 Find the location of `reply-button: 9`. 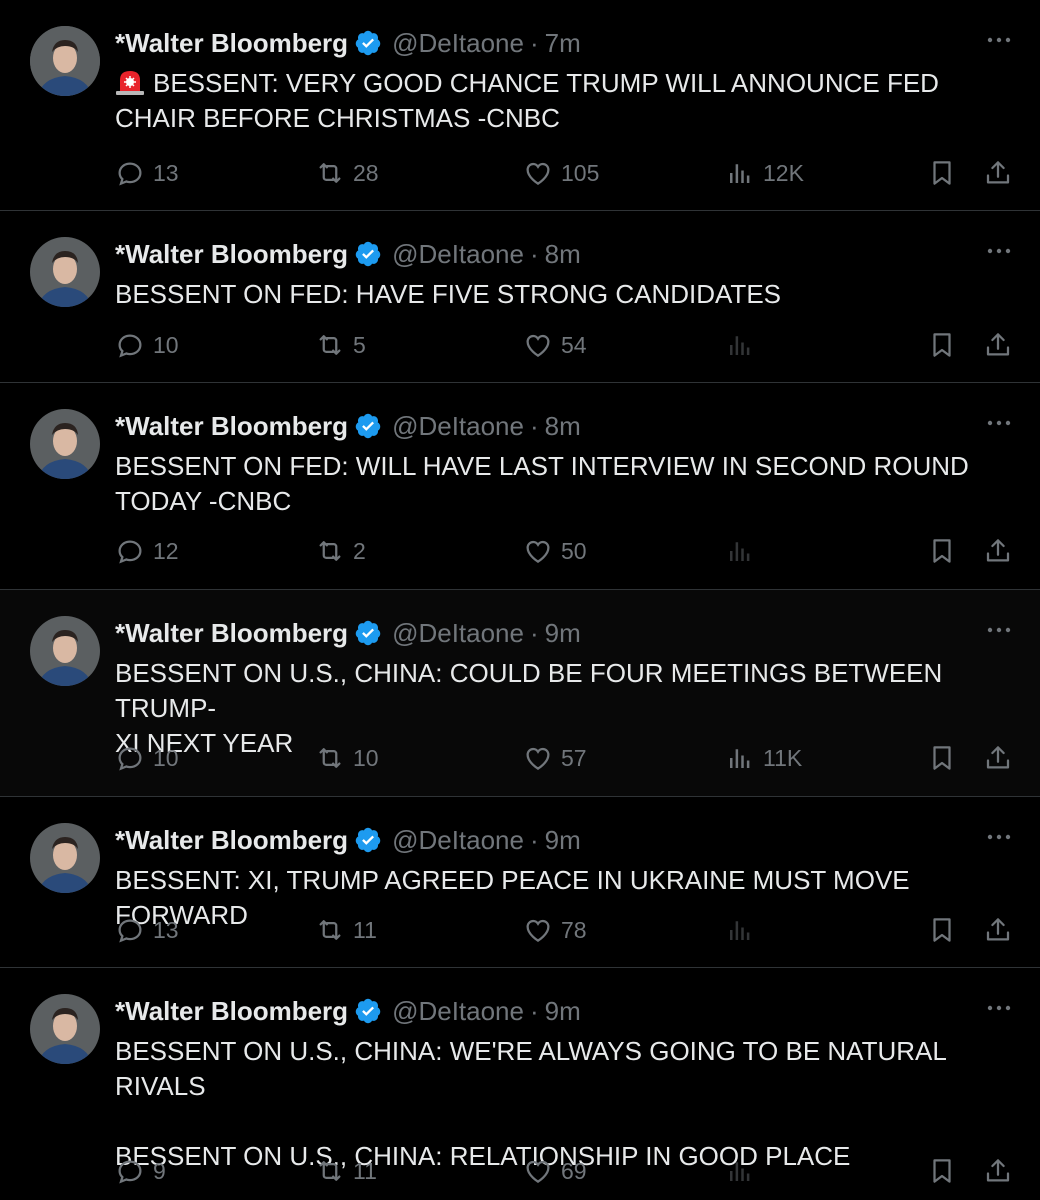

reply-button: 9 is located at coordinates (140, 1171).